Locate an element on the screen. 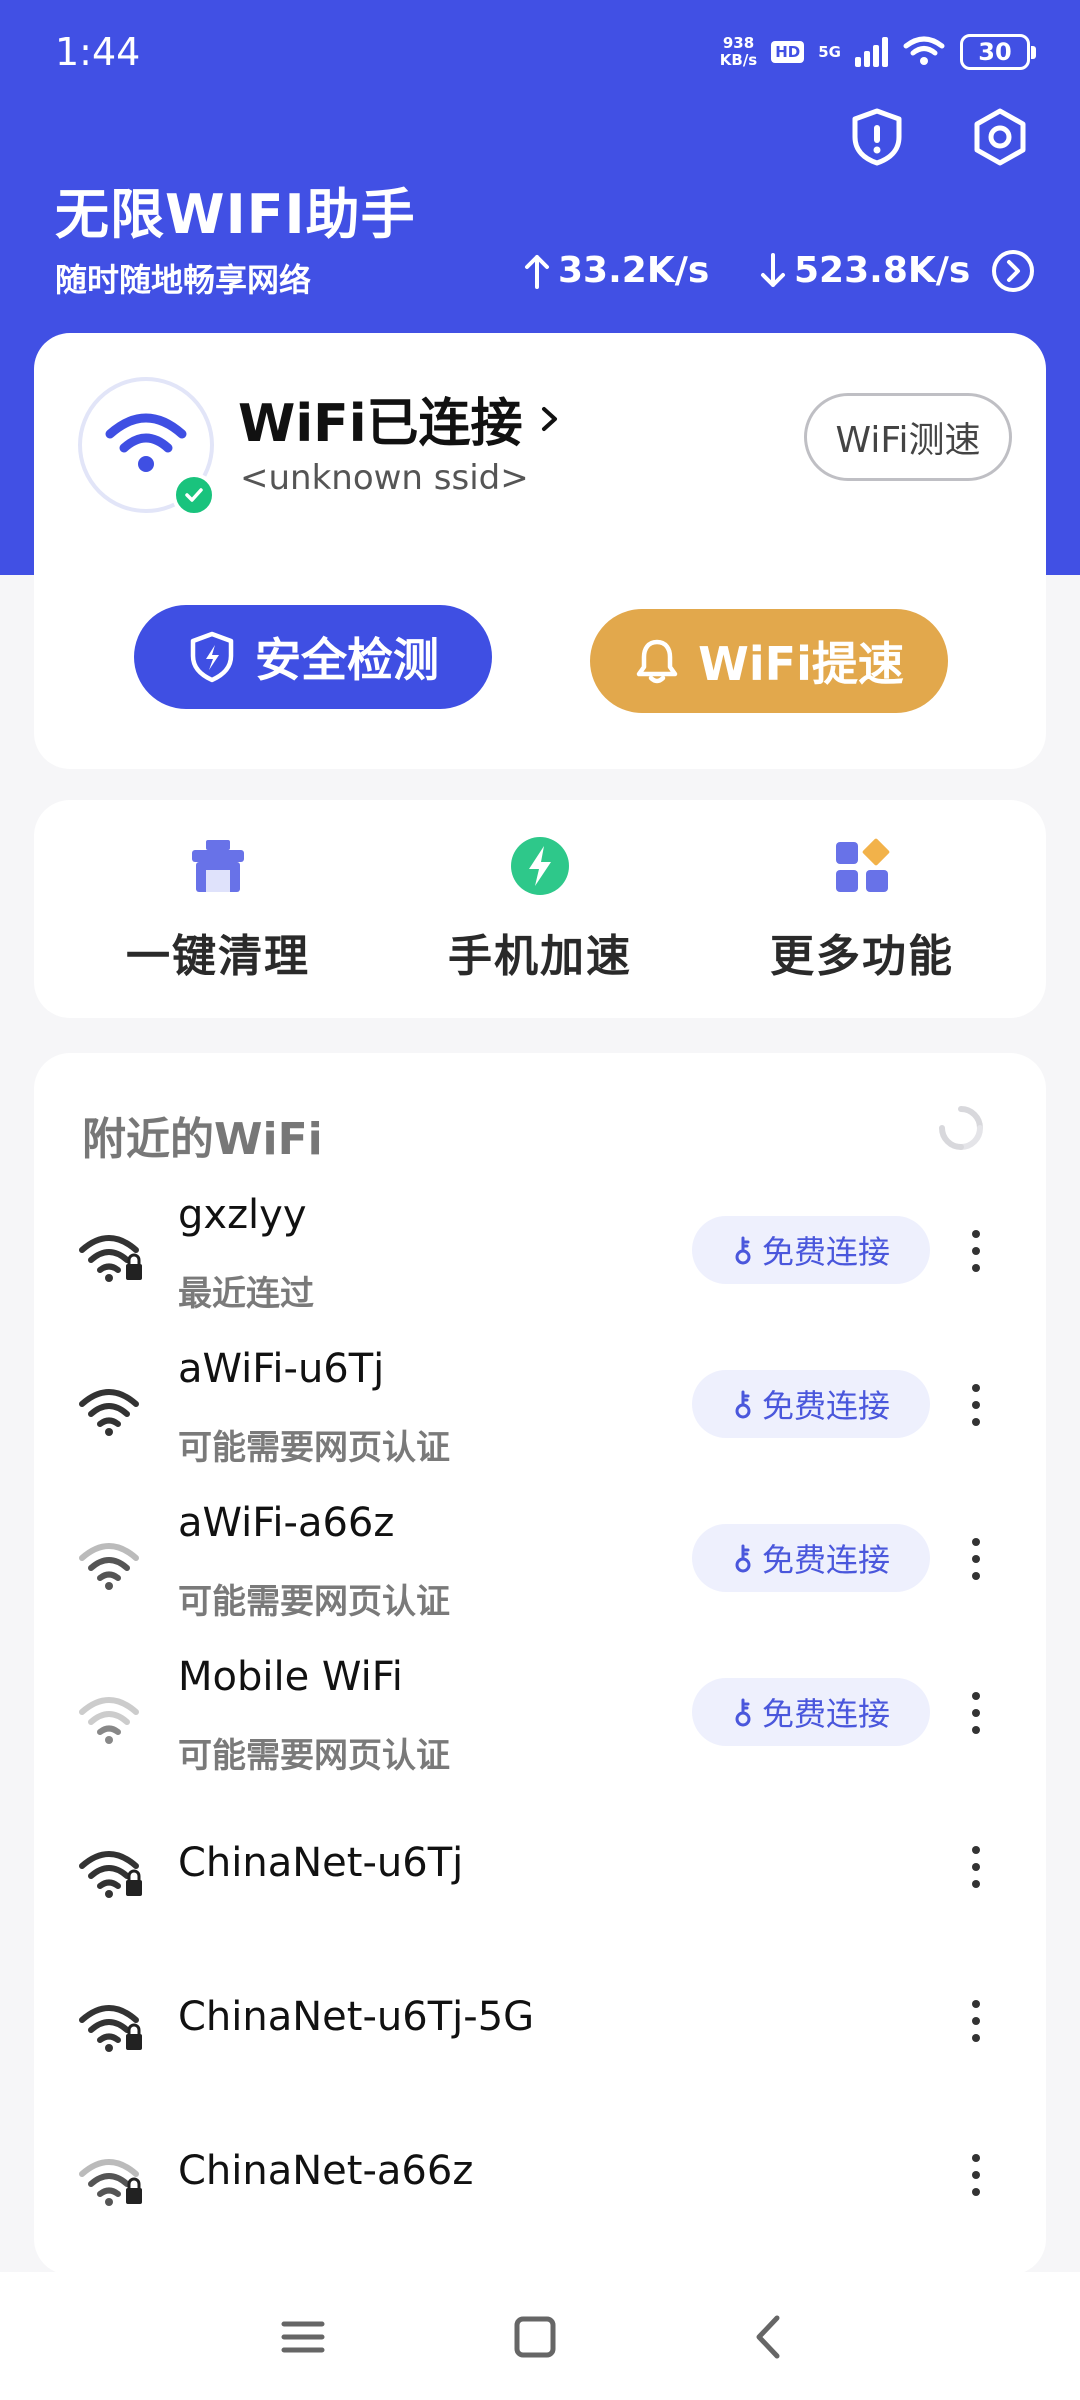 This screenshot has width=1080, height=2400. tool-more-features: 更多功能 is located at coordinates (862, 910).